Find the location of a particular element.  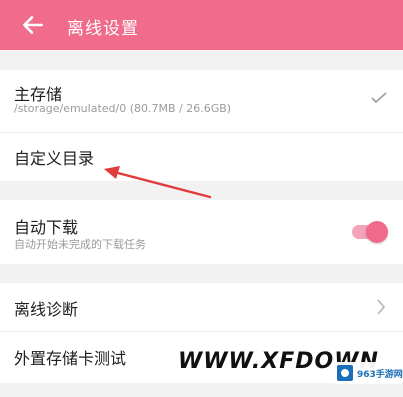

chevron-right-icon is located at coordinates (381, 307).